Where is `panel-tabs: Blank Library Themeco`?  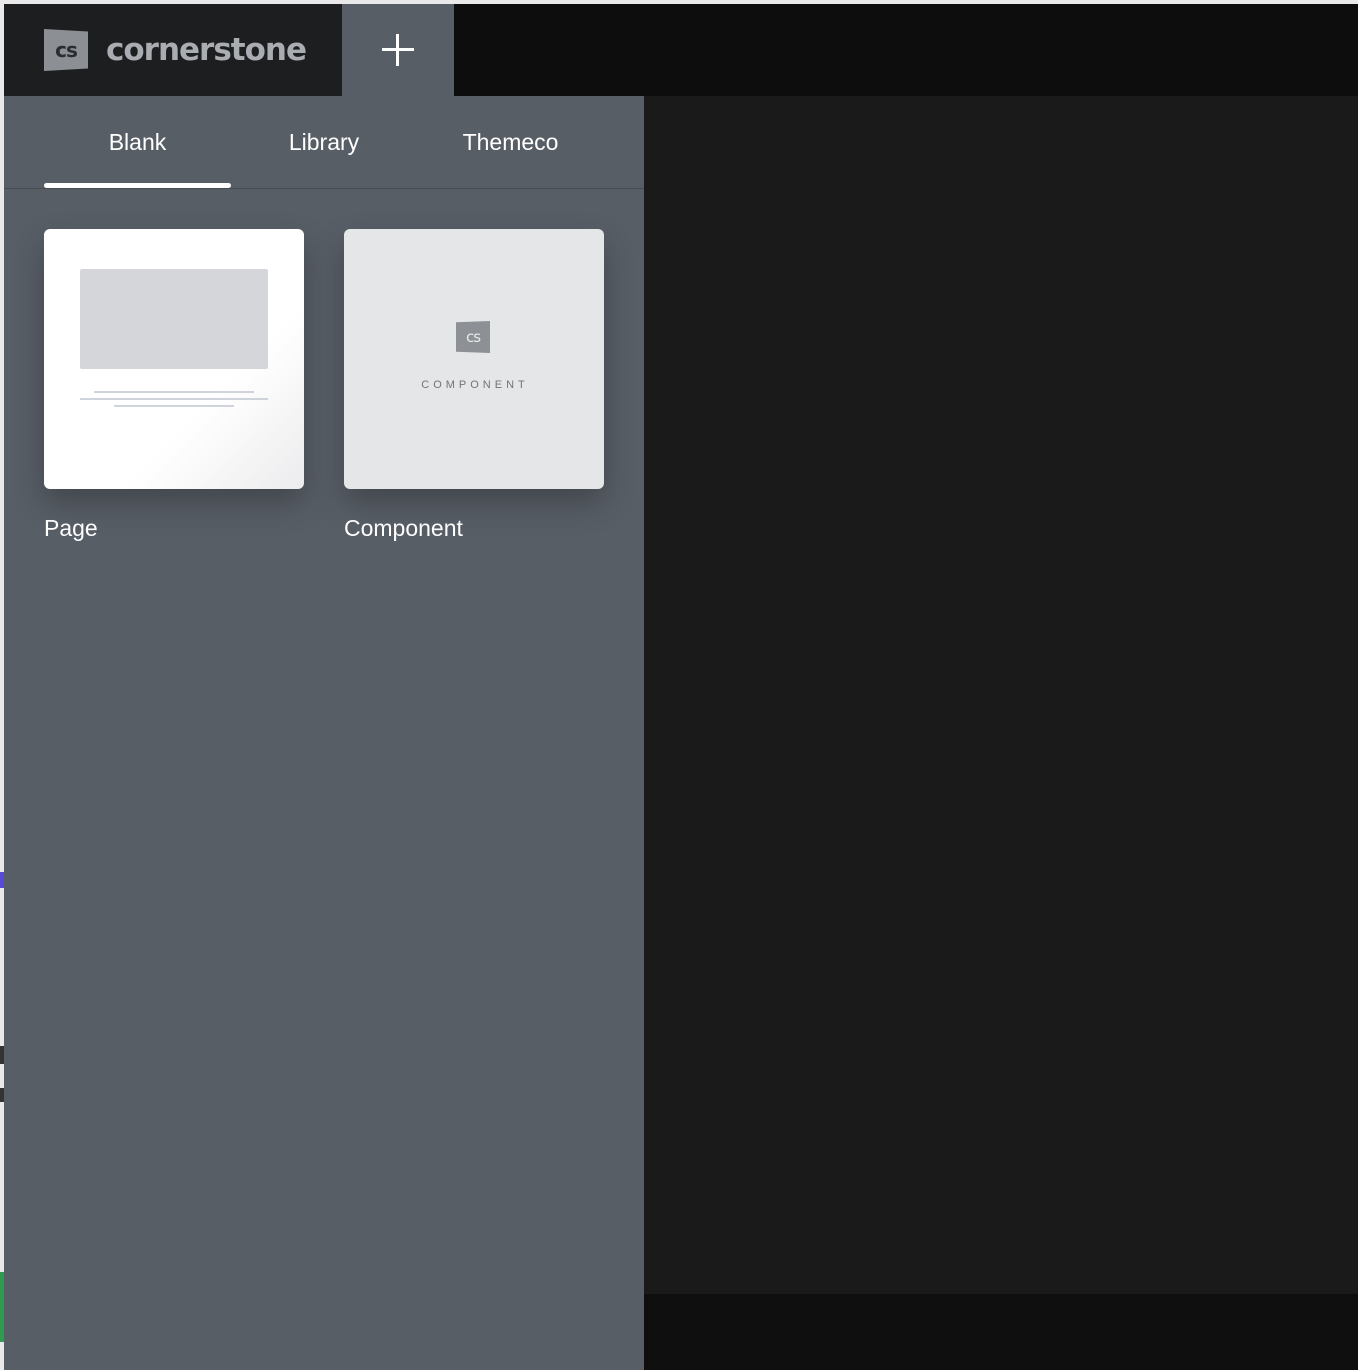
panel-tabs: Blank Library Themeco is located at coordinates (324, 142).